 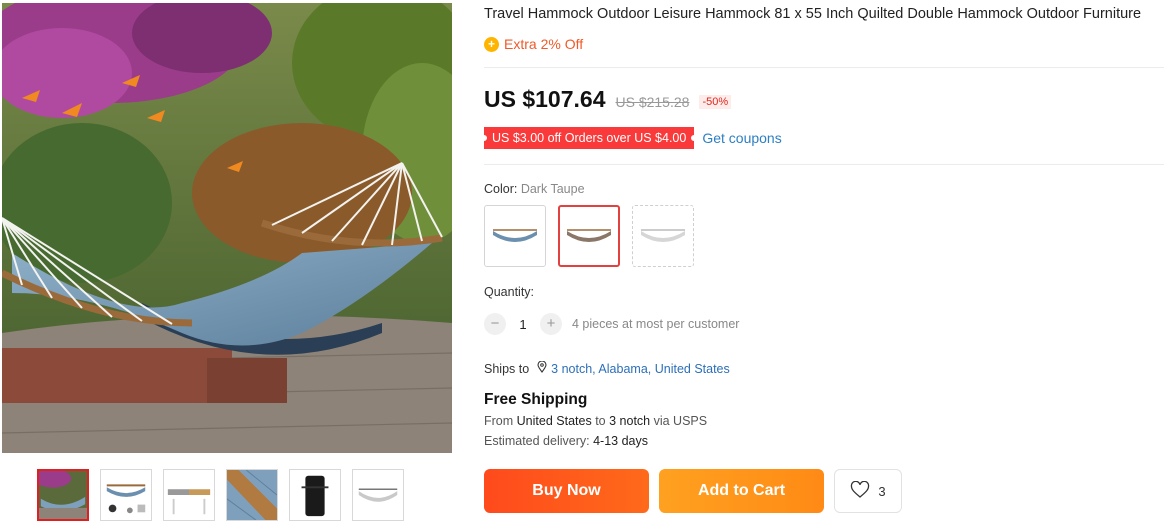 I want to click on color-swatch-light-gray, so click(x=663, y=236).